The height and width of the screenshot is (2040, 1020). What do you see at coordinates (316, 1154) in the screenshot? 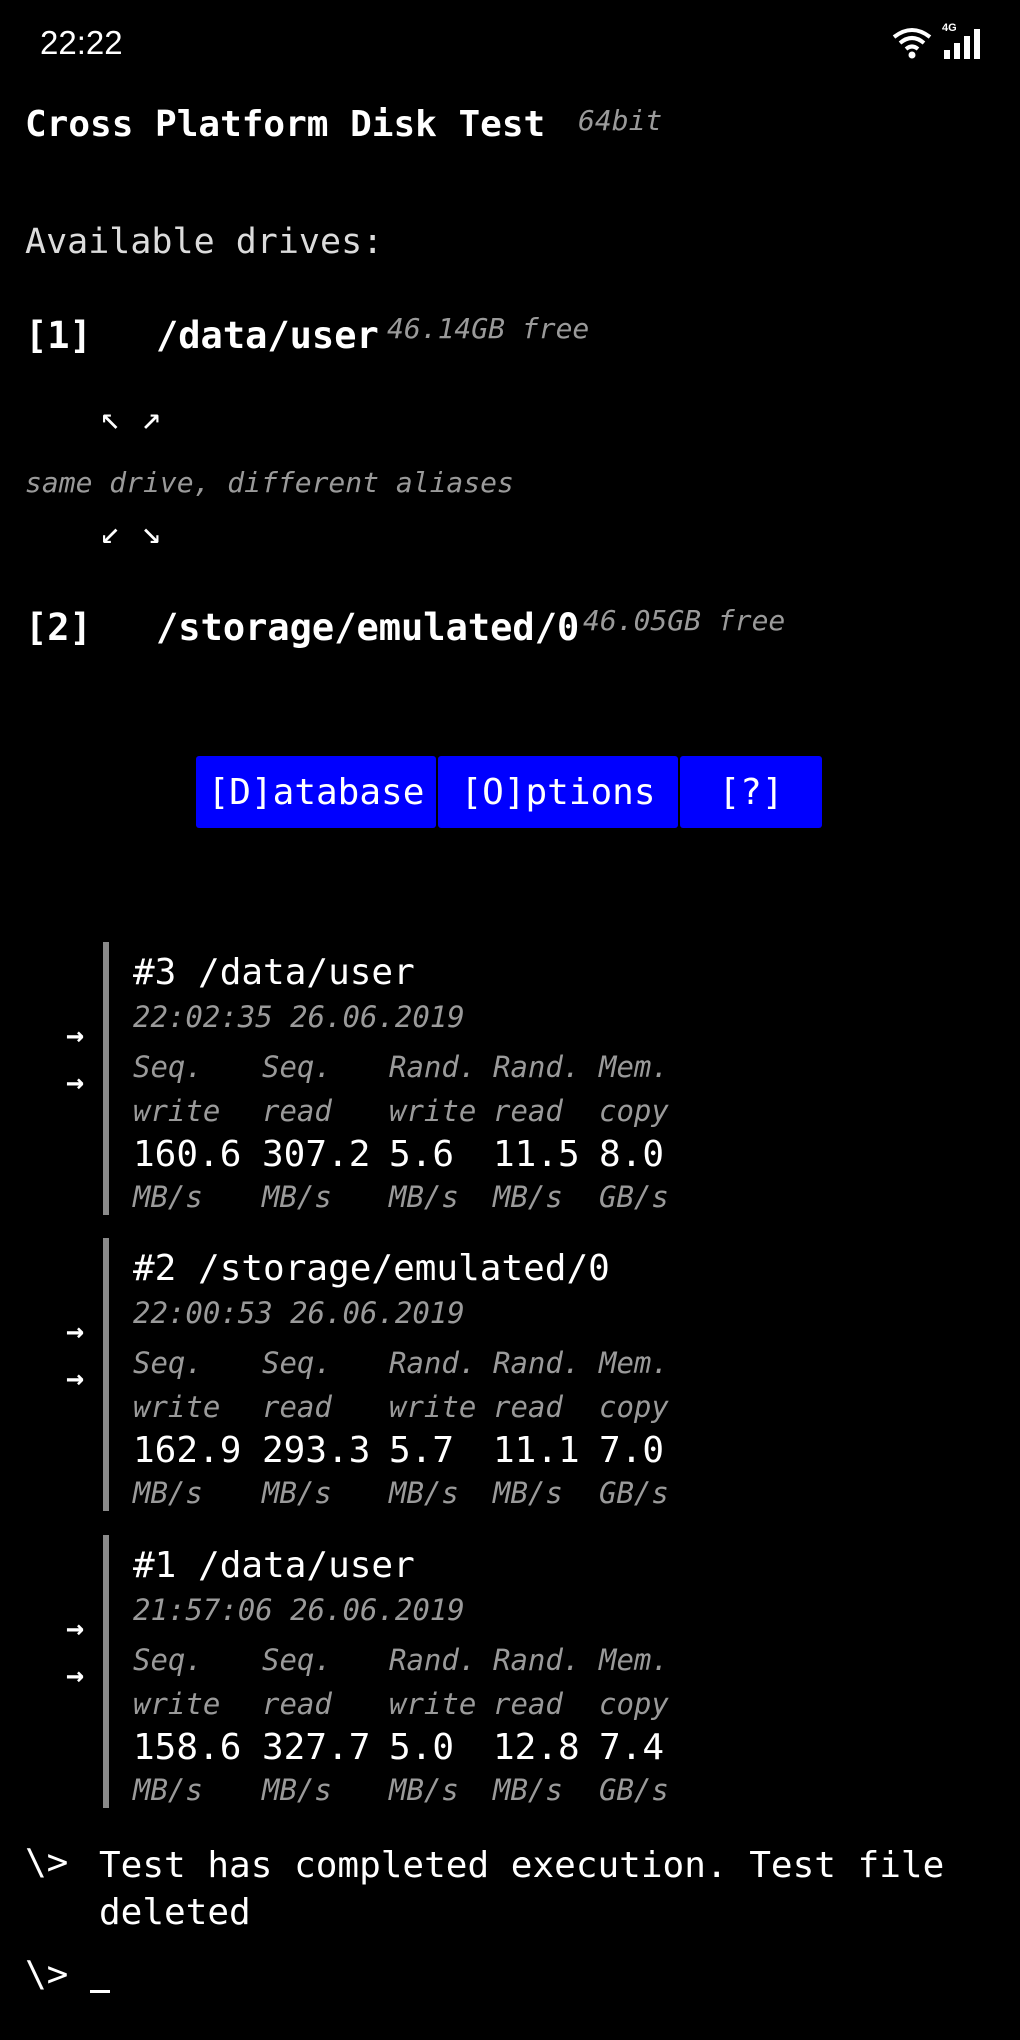
I see `result-value: 307.2` at bounding box center [316, 1154].